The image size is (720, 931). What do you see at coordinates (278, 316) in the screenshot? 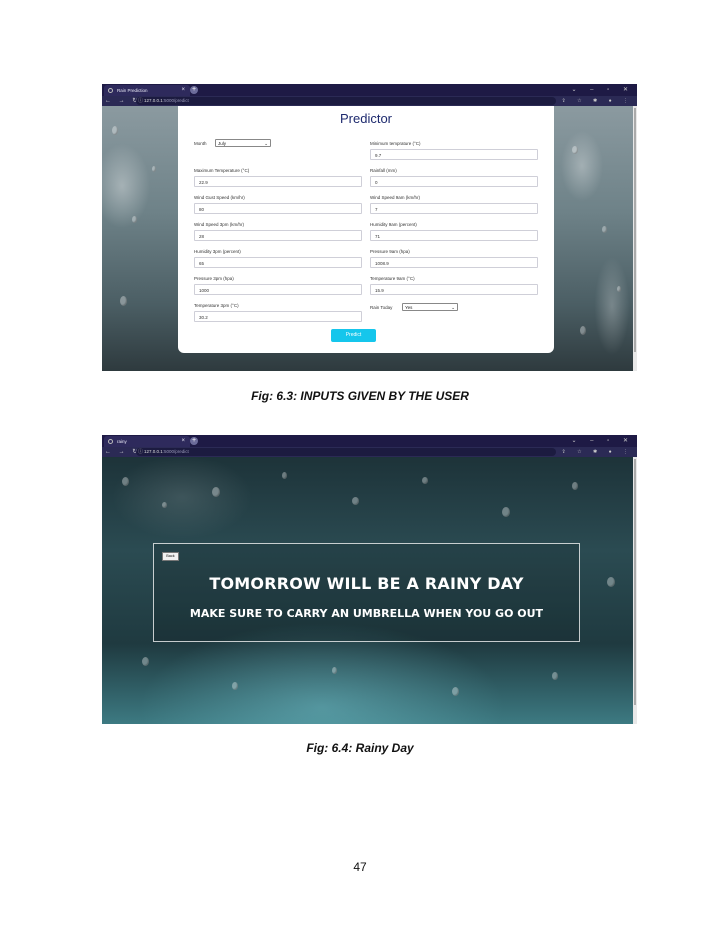
I see `temp-3pm-input: 30.2` at bounding box center [278, 316].